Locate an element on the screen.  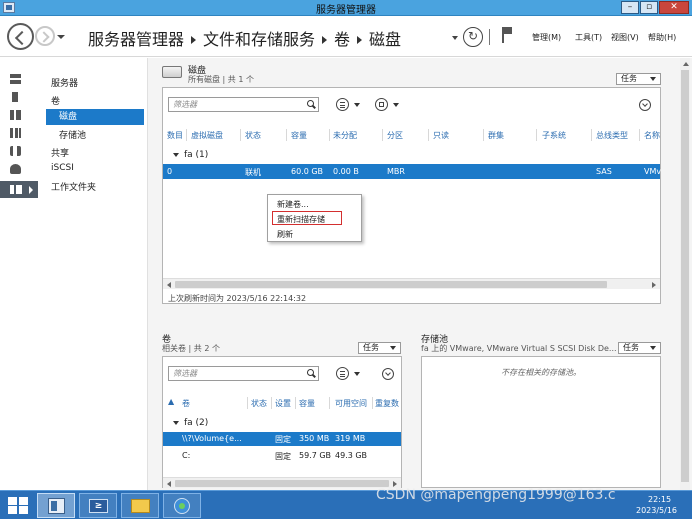
dns-icon is located at coordinates (15, 151).